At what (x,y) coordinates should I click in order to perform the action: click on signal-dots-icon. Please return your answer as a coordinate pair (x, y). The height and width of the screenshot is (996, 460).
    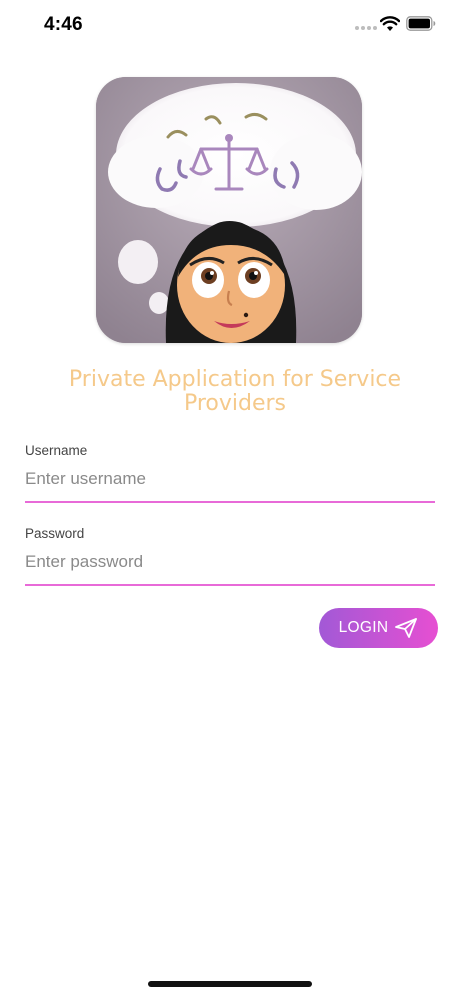
    Looking at the image, I should click on (366, 29).